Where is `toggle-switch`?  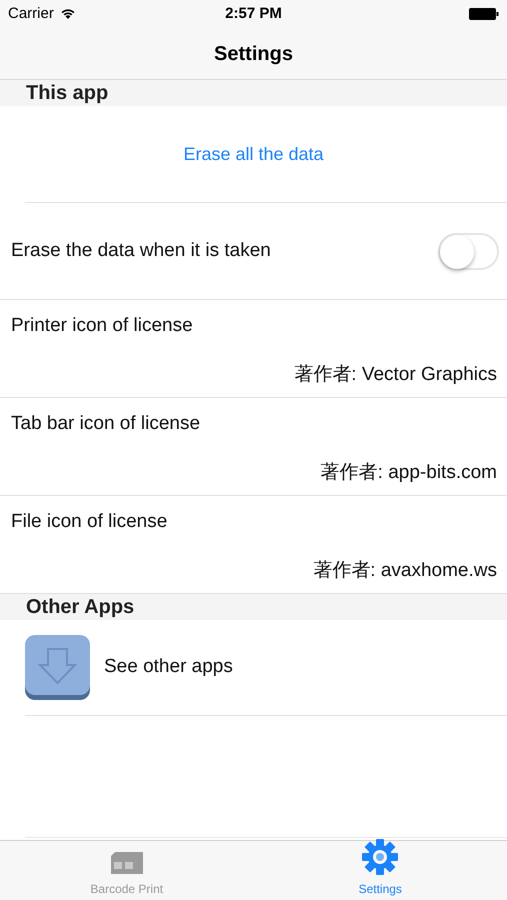
toggle-switch is located at coordinates (468, 251).